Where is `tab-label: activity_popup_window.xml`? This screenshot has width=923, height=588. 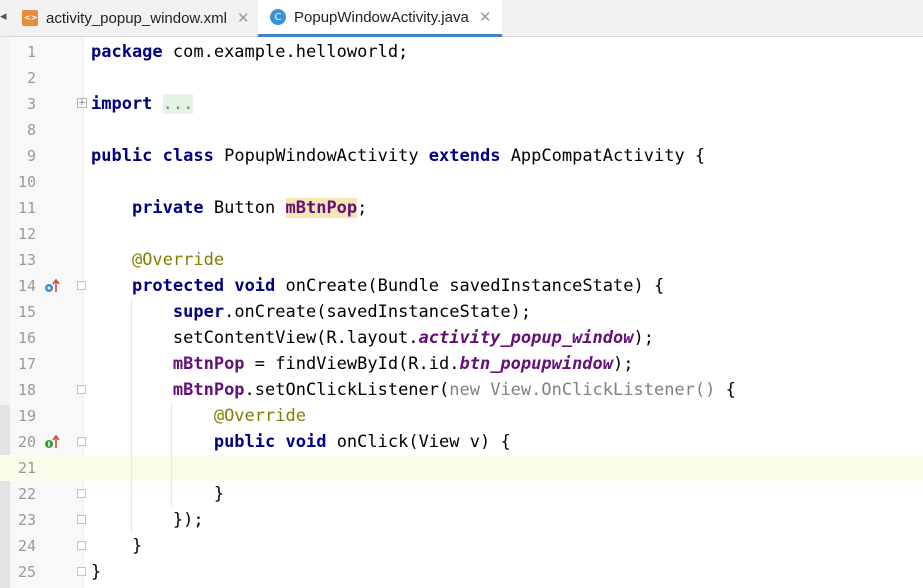 tab-label: activity_popup_window.xml is located at coordinates (136, 18).